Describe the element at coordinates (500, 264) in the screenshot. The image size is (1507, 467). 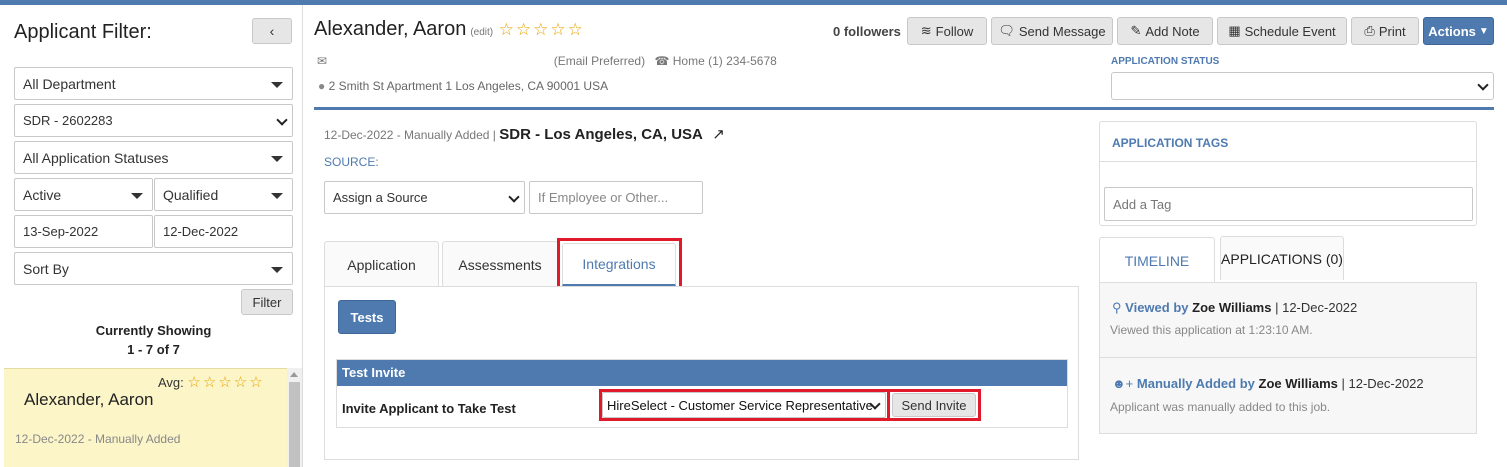
I see `tab-assessments: Assessments` at that location.